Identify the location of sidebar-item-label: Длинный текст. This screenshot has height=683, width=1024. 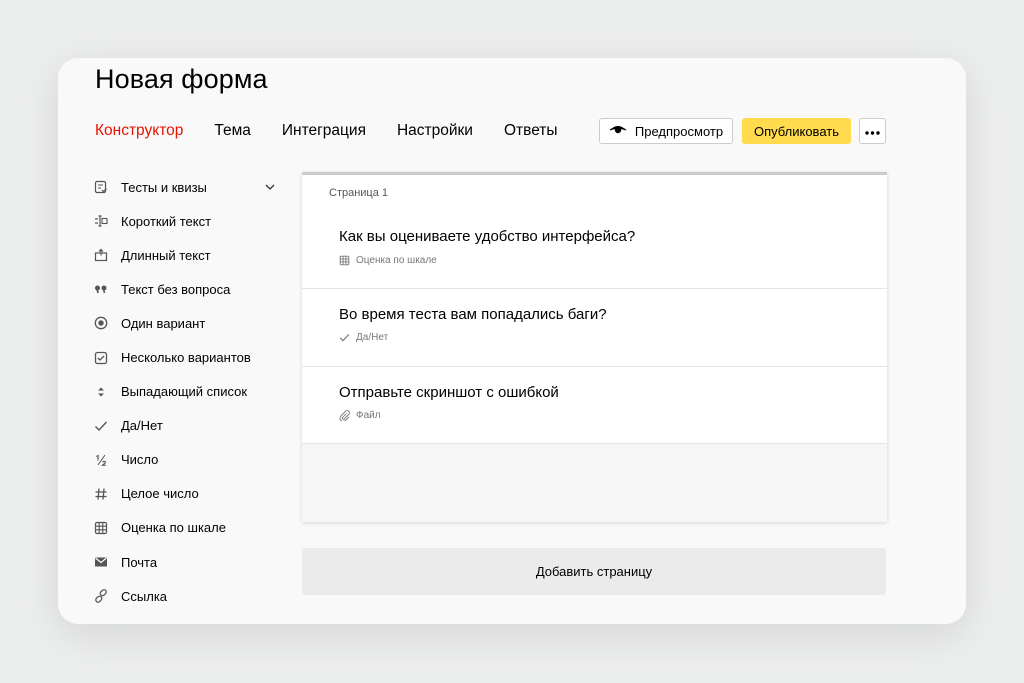
(166, 255).